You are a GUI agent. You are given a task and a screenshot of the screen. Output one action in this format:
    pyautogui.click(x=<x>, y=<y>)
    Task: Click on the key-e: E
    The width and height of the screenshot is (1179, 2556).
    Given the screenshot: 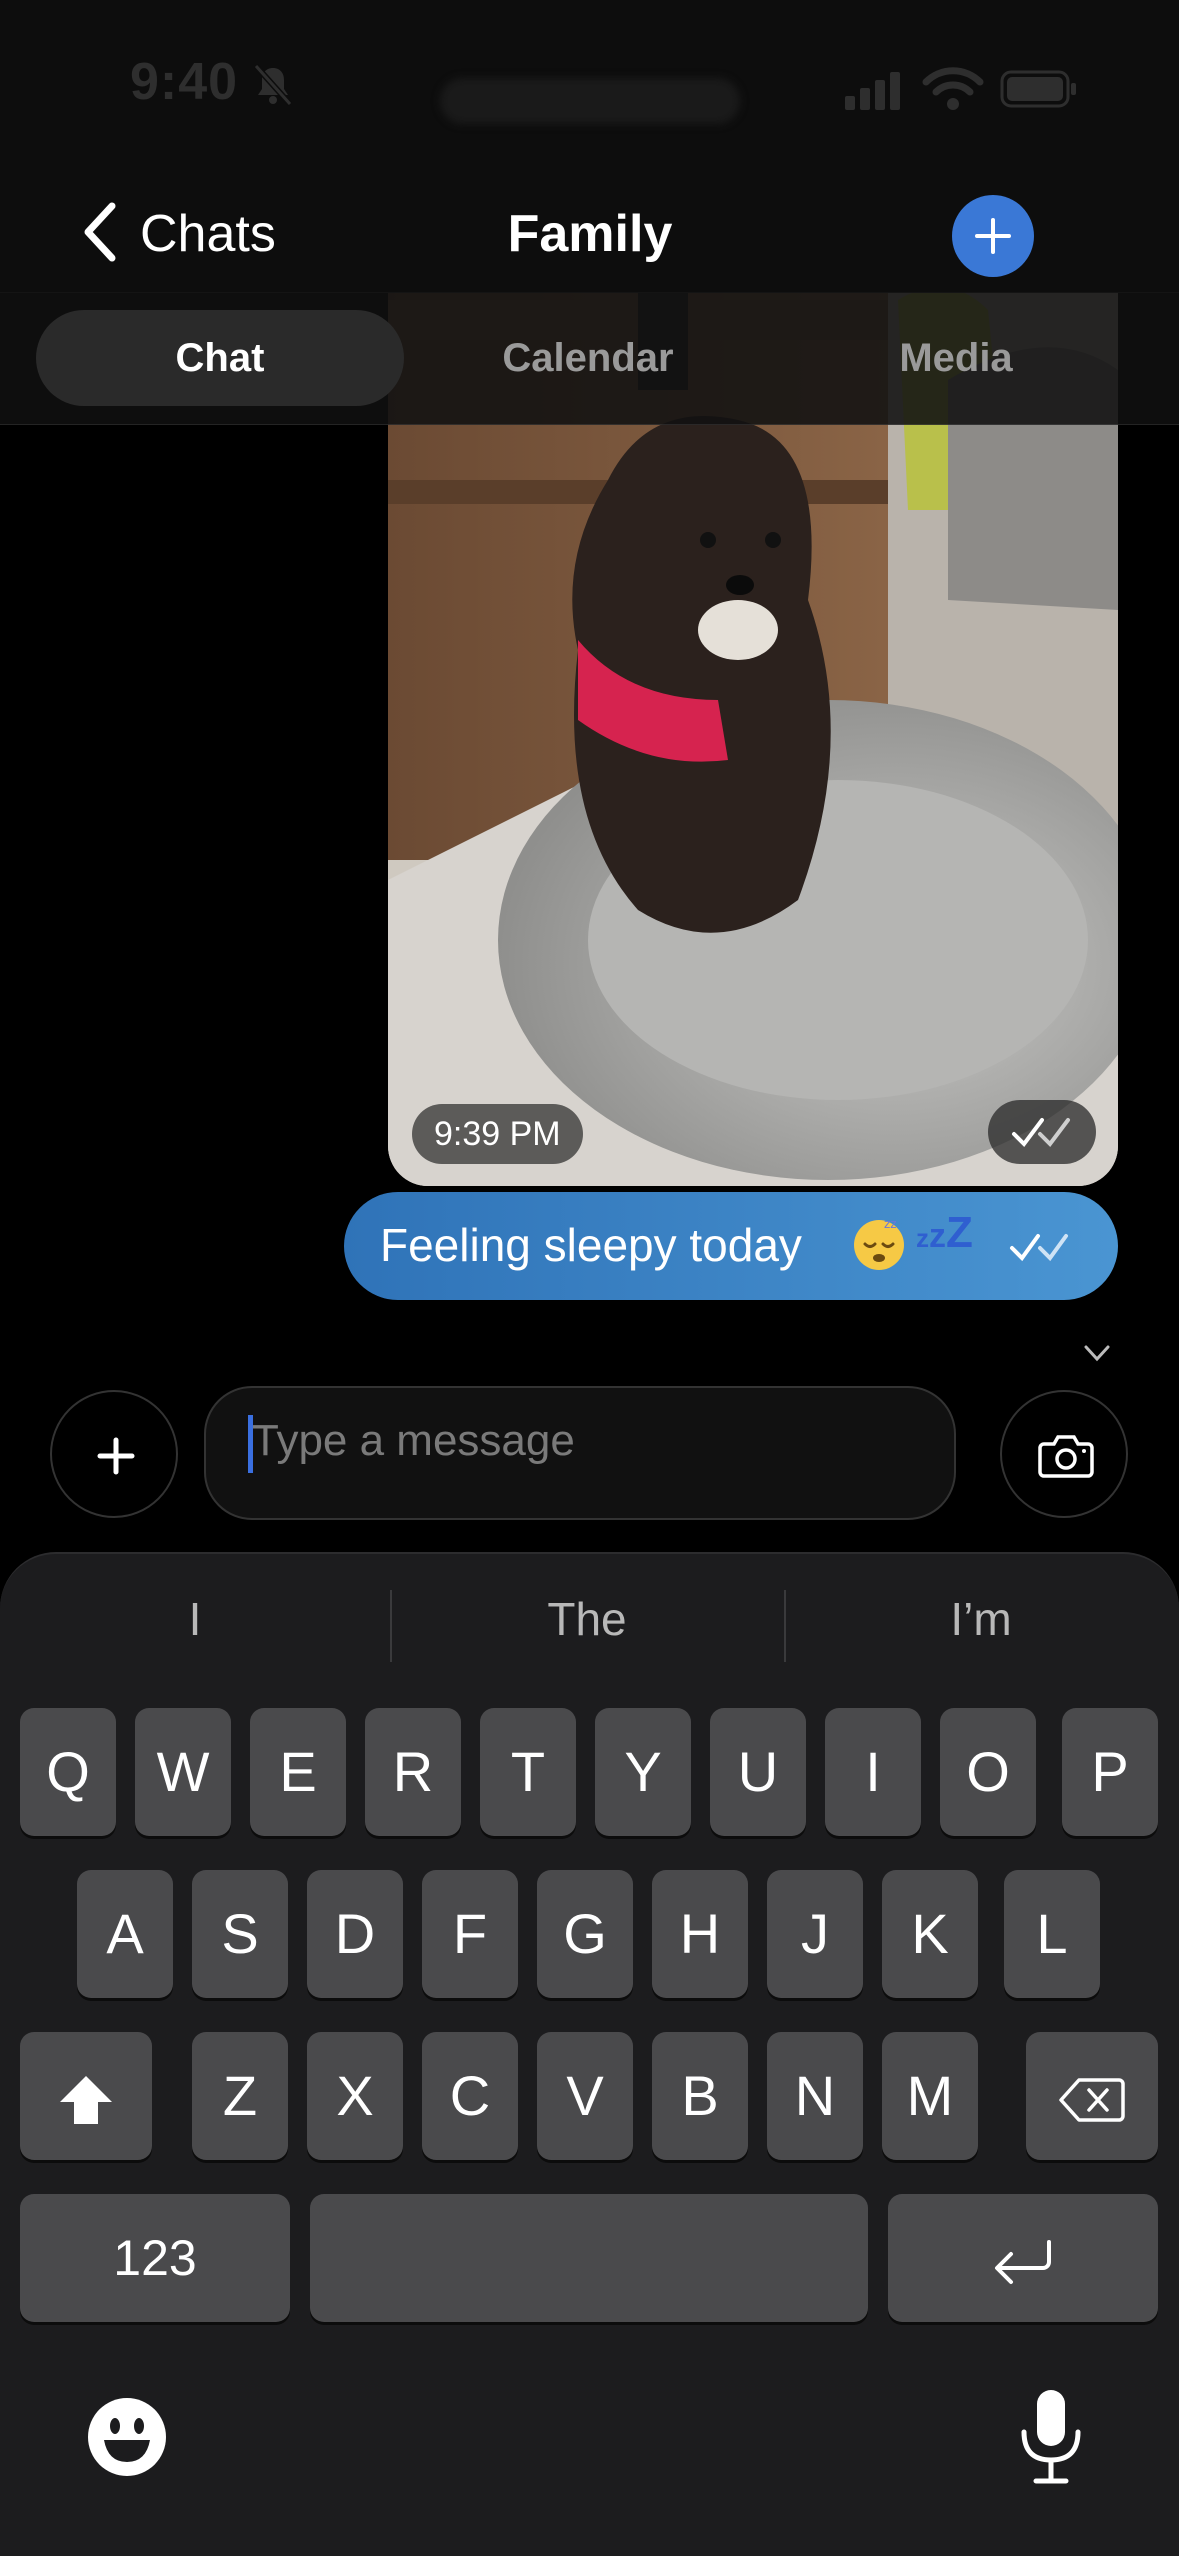 What is the action you would take?
    pyautogui.click(x=298, y=1772)
    